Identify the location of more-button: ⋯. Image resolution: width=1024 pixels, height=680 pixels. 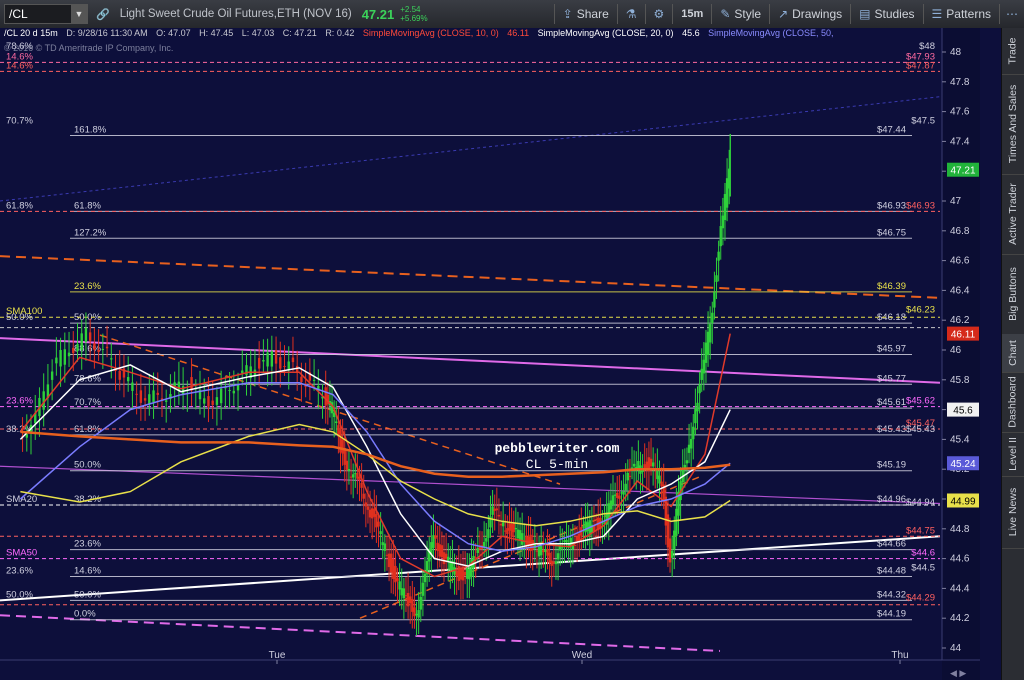
(1012, 14).